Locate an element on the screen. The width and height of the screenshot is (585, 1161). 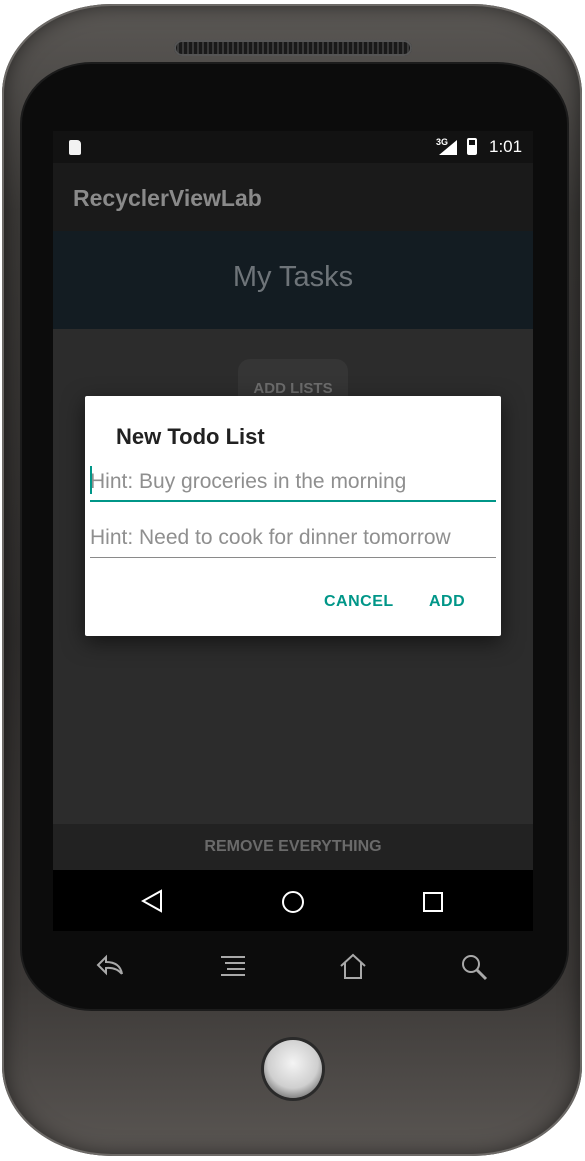
remove-everything-label: REMOVE EVERYTHING is located at coordinates (293, 846).